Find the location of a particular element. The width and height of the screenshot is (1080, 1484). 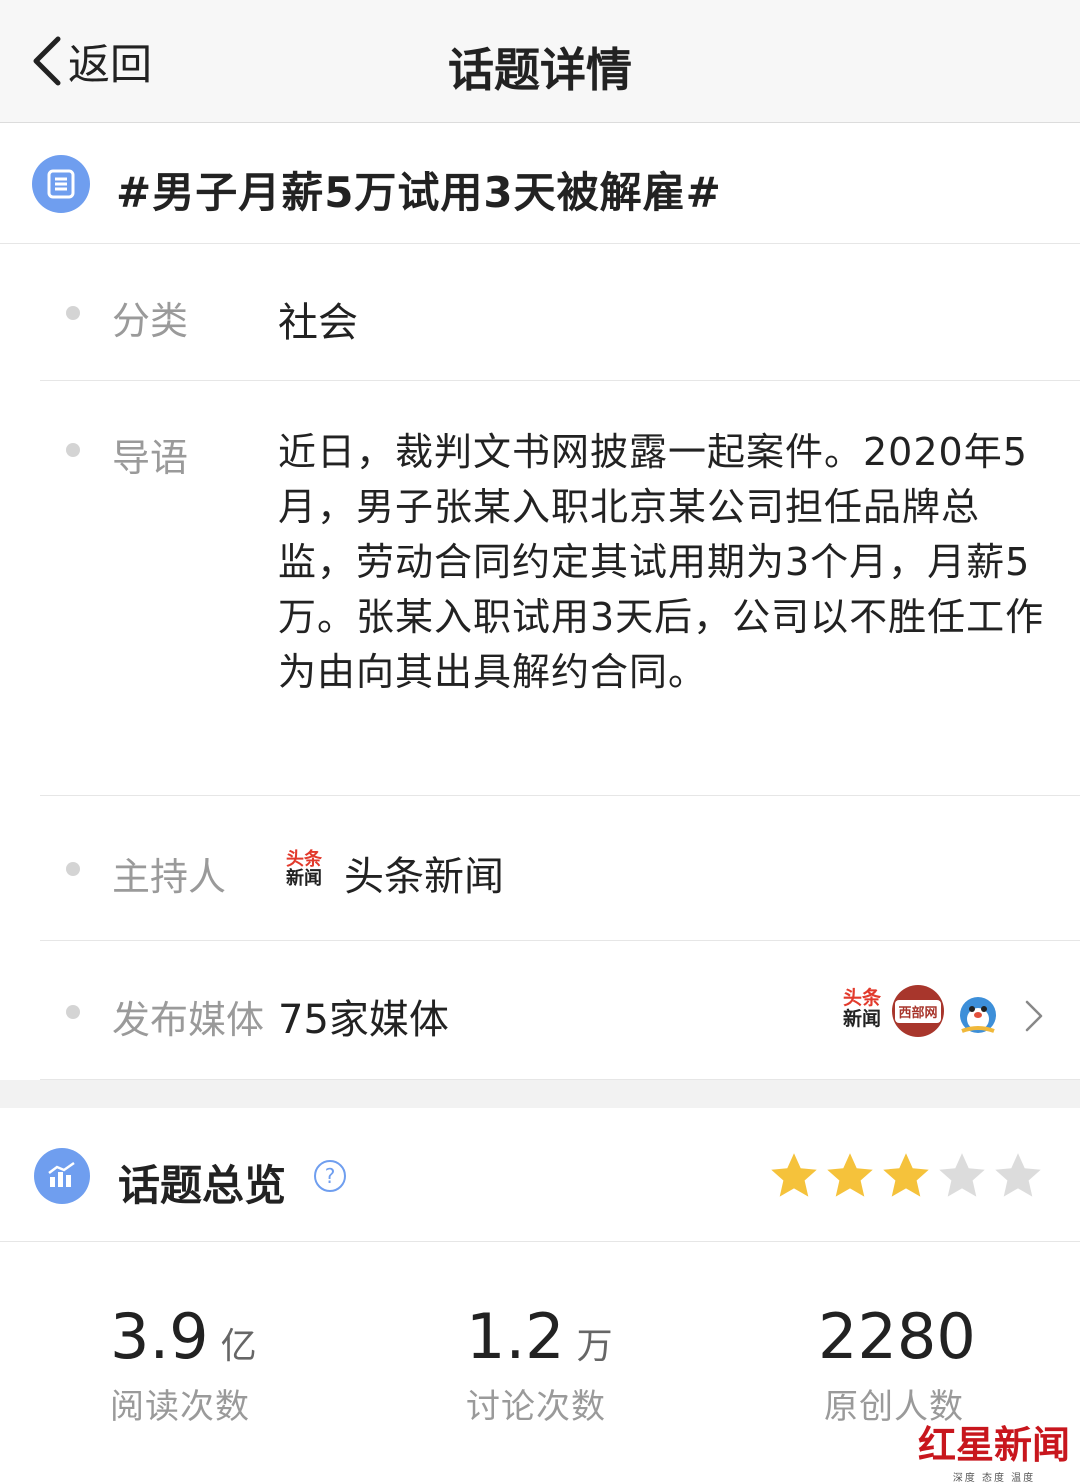

rating-stars is located at coordinates (906, 1176).